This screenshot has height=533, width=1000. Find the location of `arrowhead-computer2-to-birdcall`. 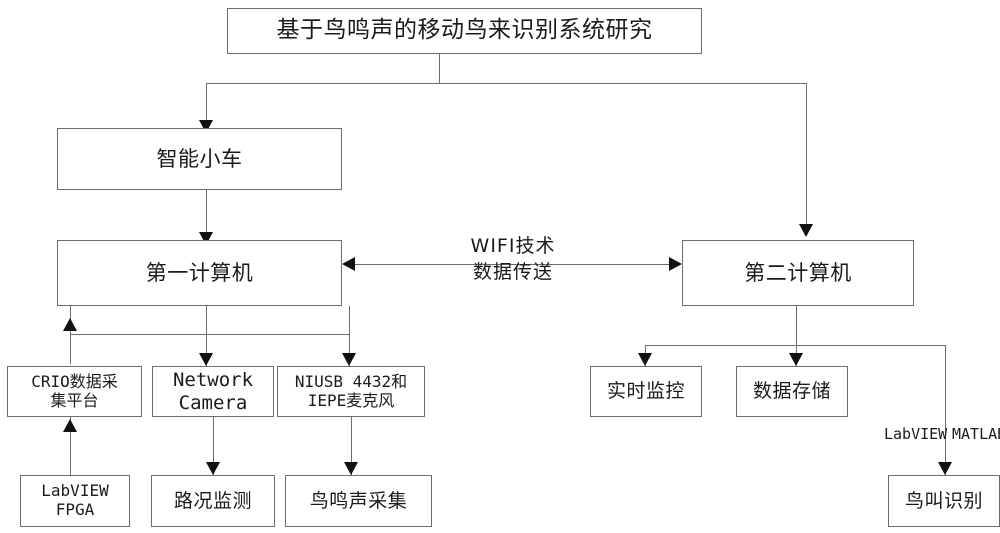

arrowhead-computer2-to-birdcall is located at coordinates (945, 468).